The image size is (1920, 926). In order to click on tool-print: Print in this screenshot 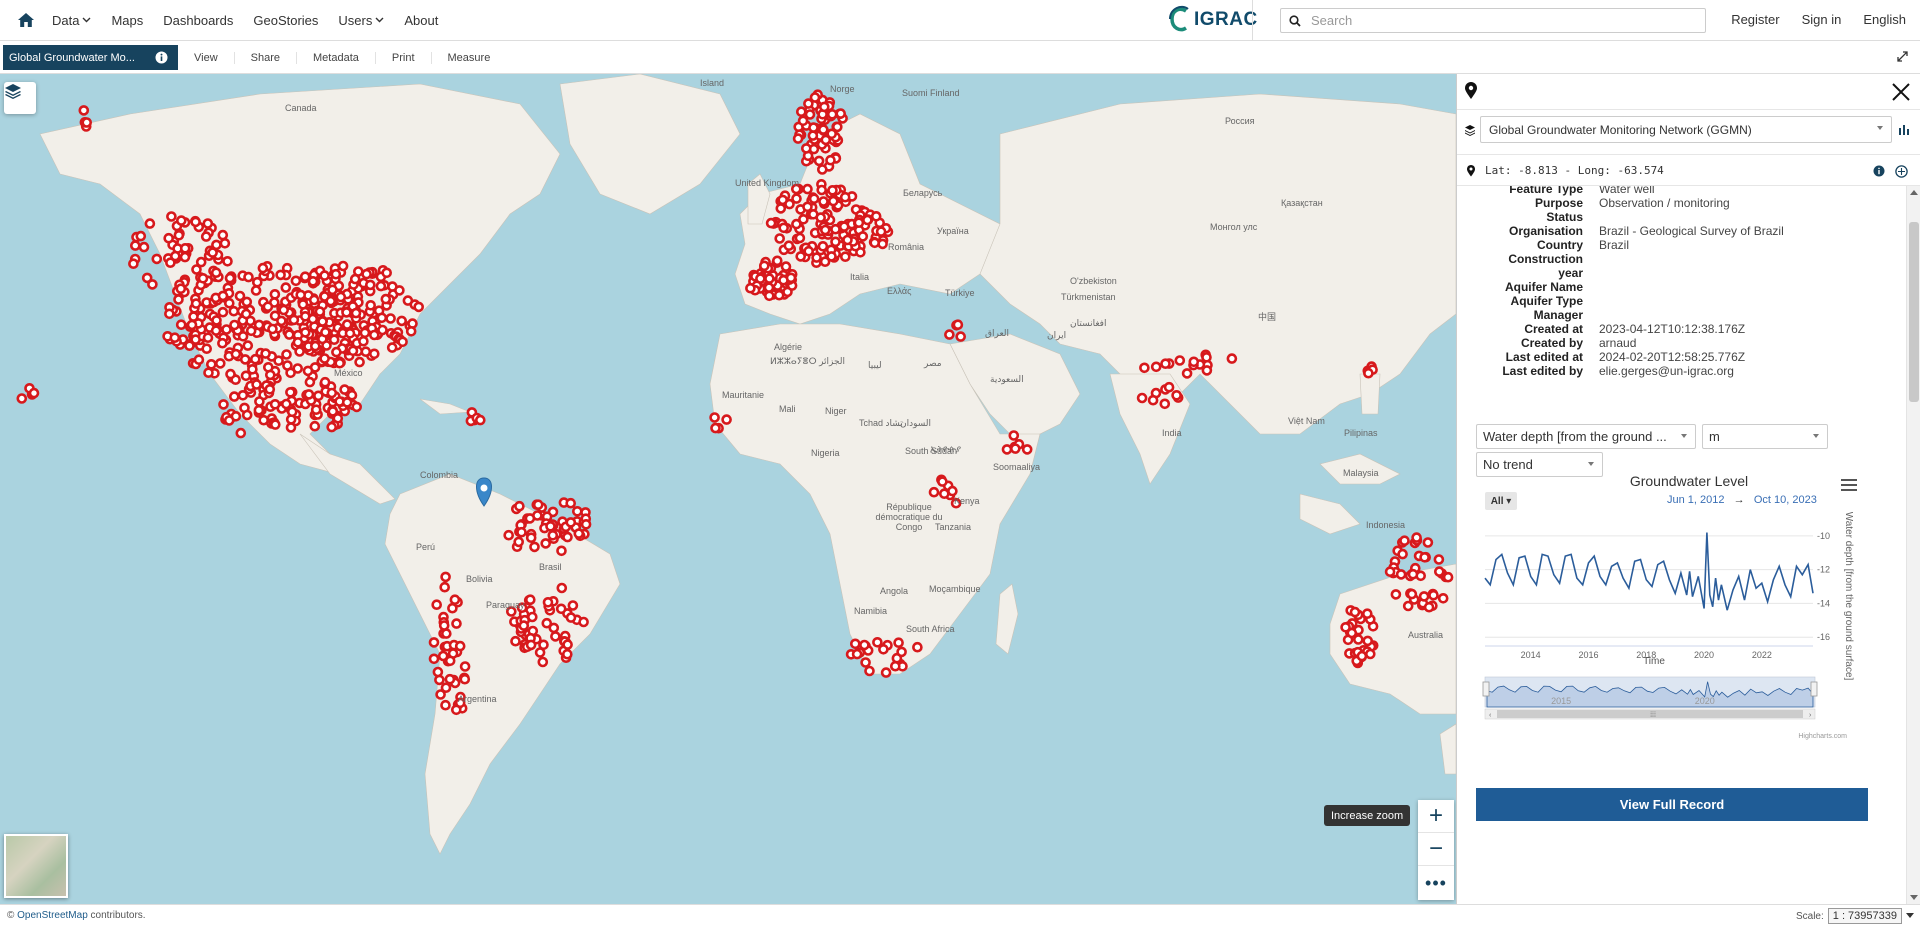, I will do `click(412, 57)`.